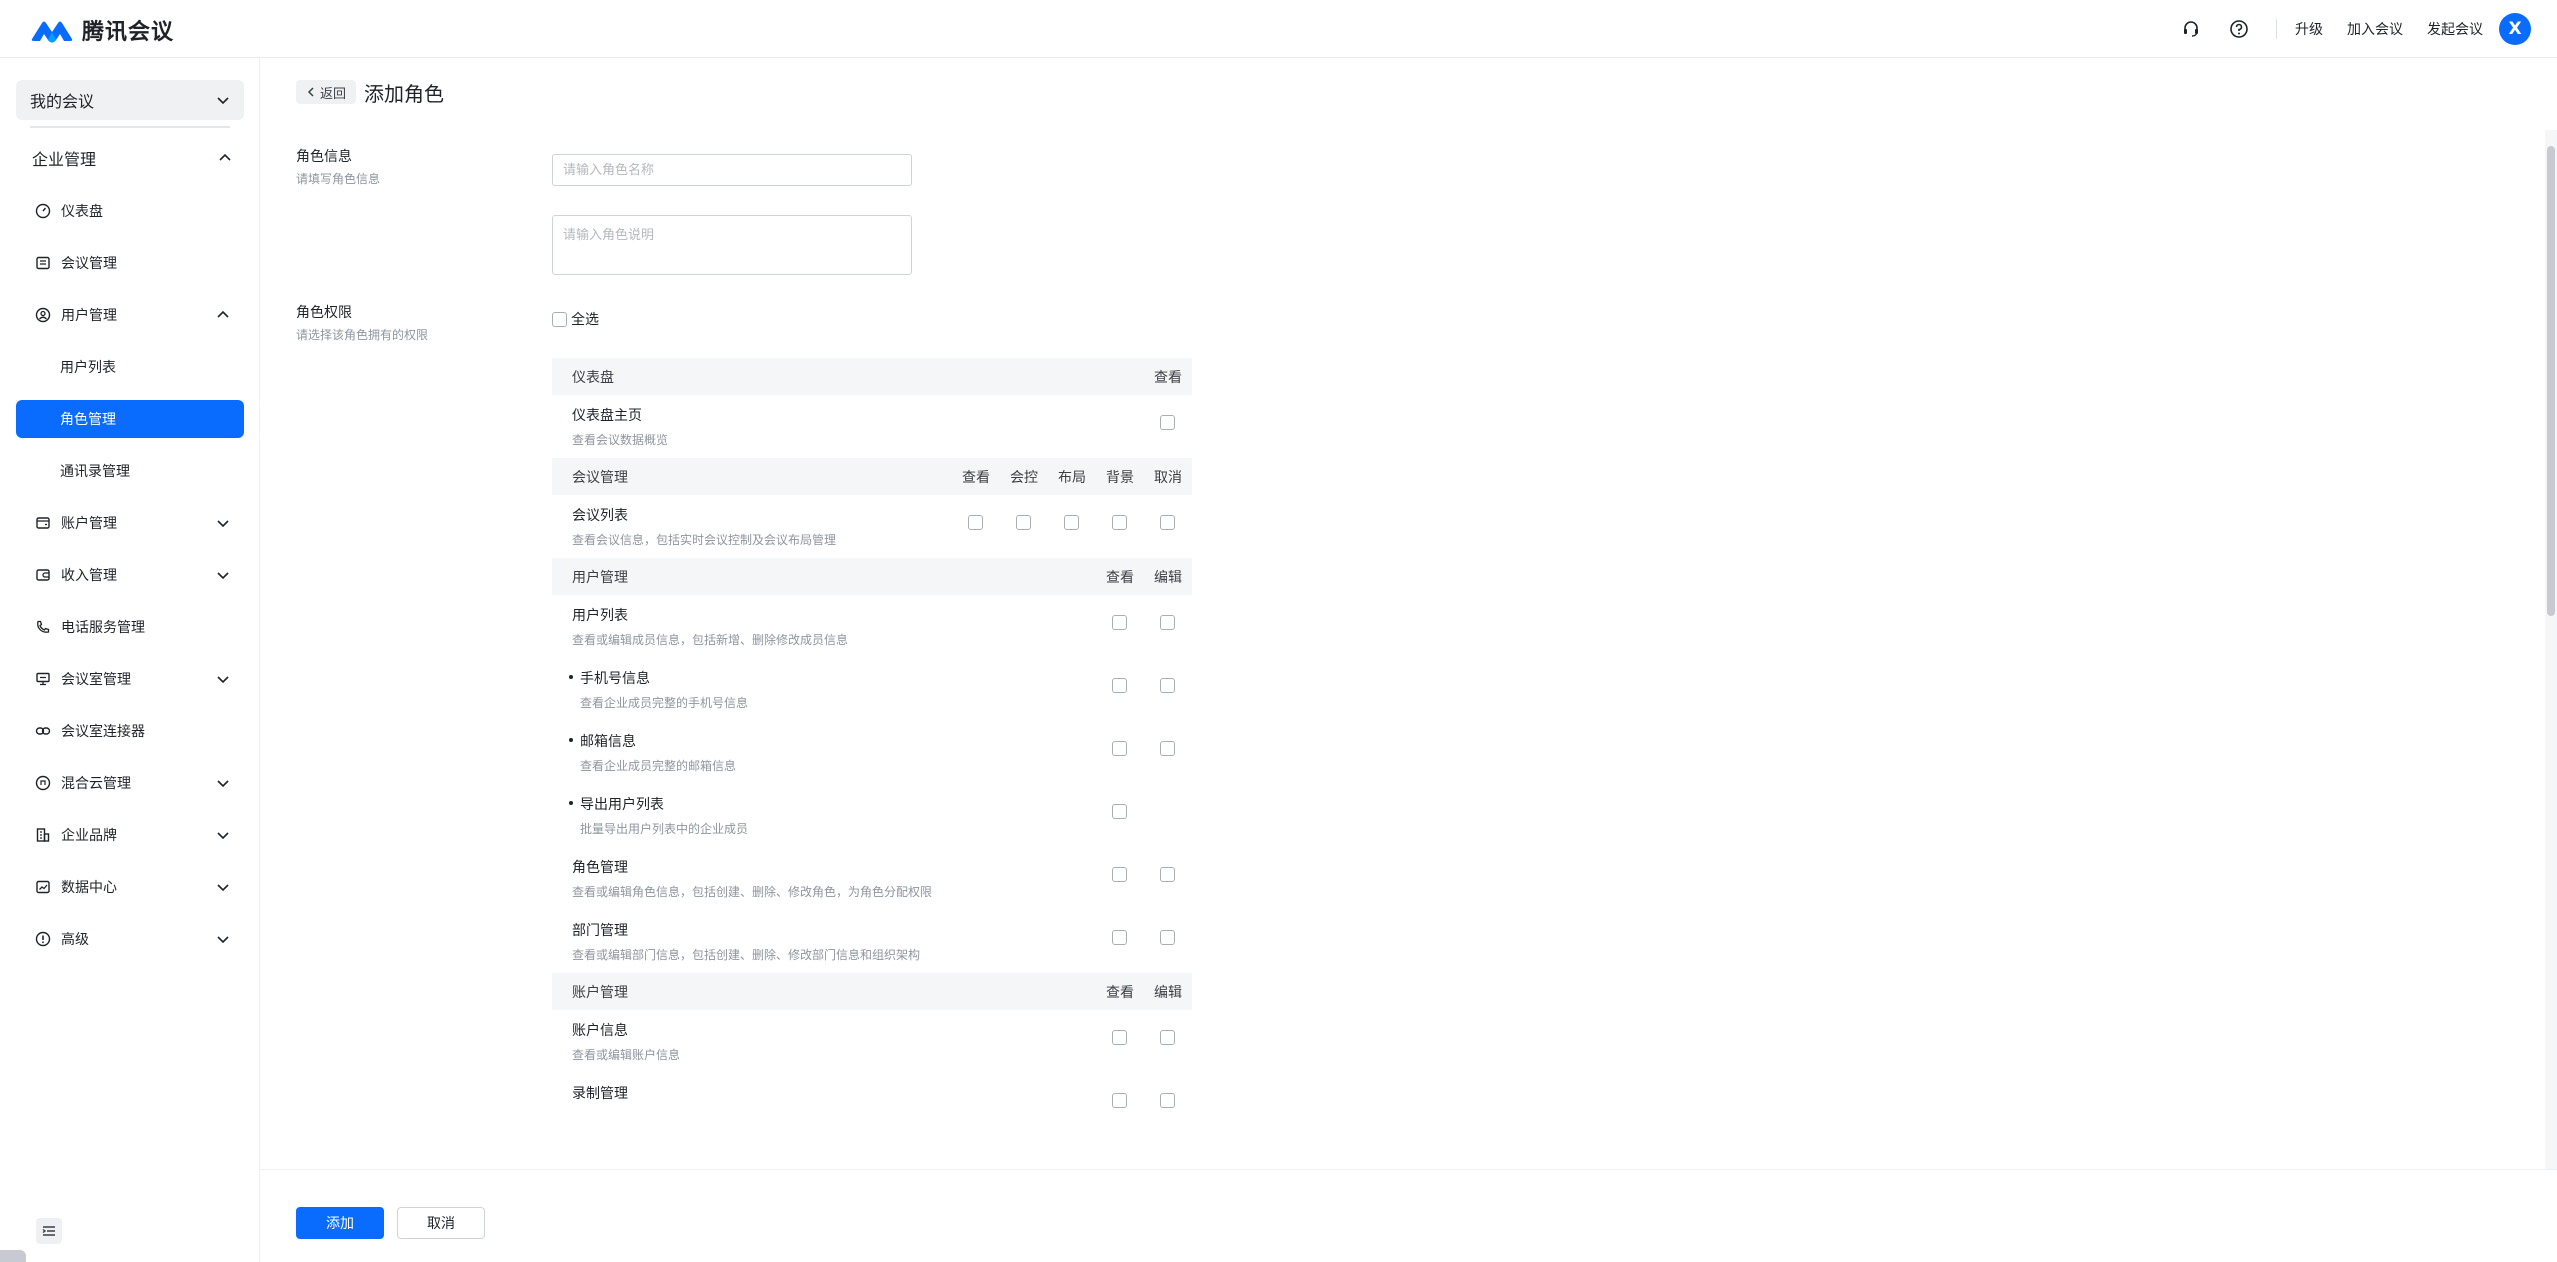 Image resolution: width=2557 pixels, height=1262 pixels. I want to click on sidebar-item-14: 高级, so click(130, 939).